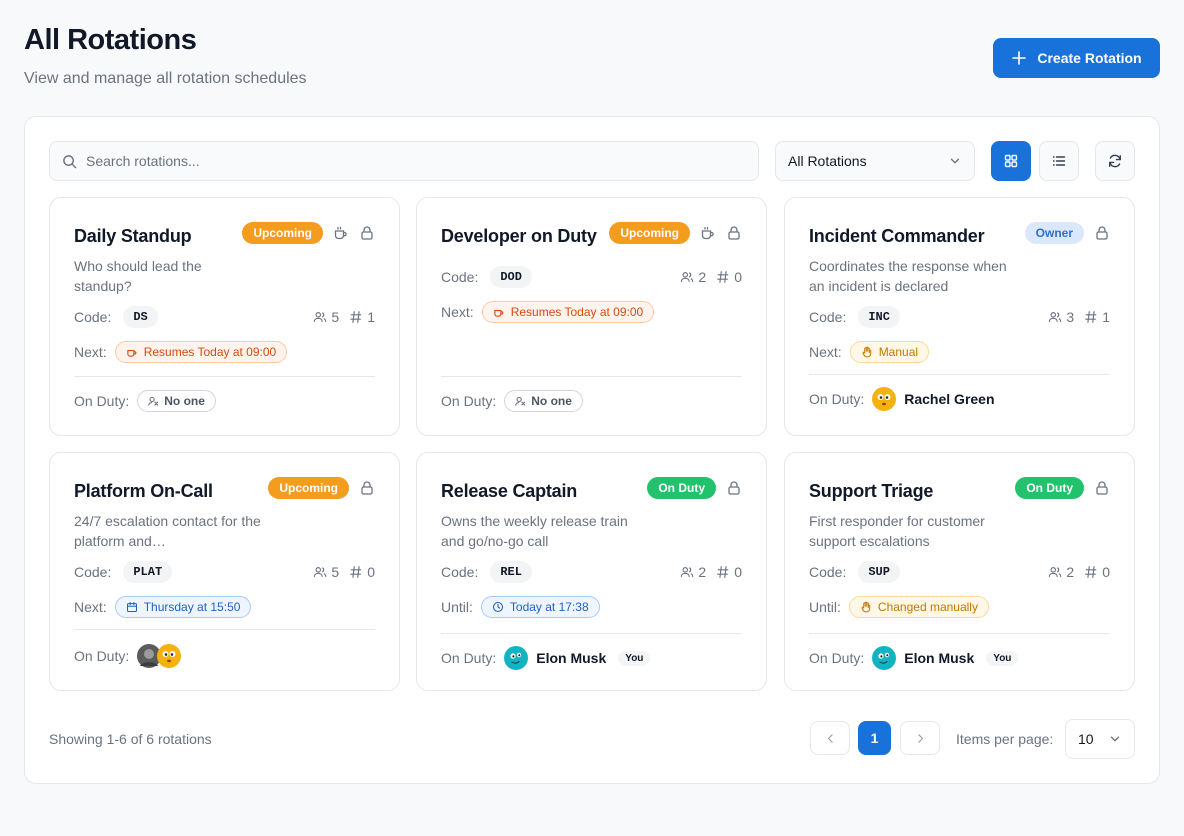  Describe the element at coordinates (1100, 739) in the screenshot. I see `items-per-page-select: 10` at that location.